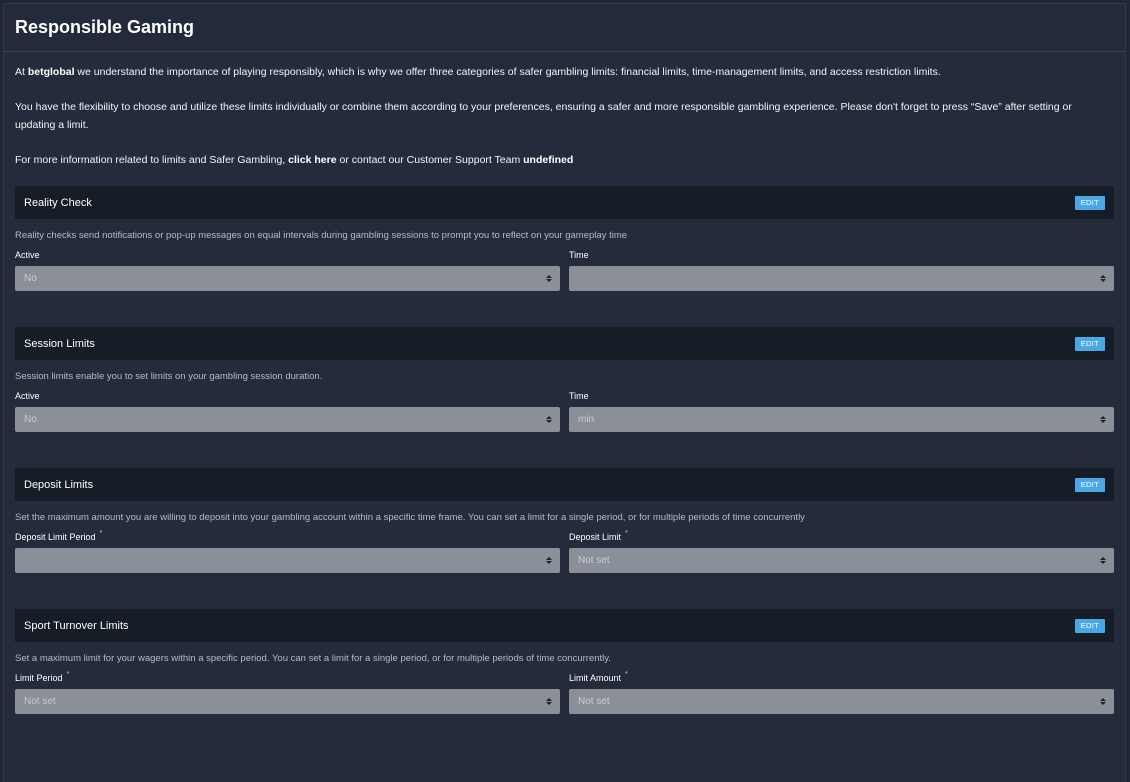  Describe the element at coordinates (586, 419) in the screenshot. I see `select-value: min` at that location.